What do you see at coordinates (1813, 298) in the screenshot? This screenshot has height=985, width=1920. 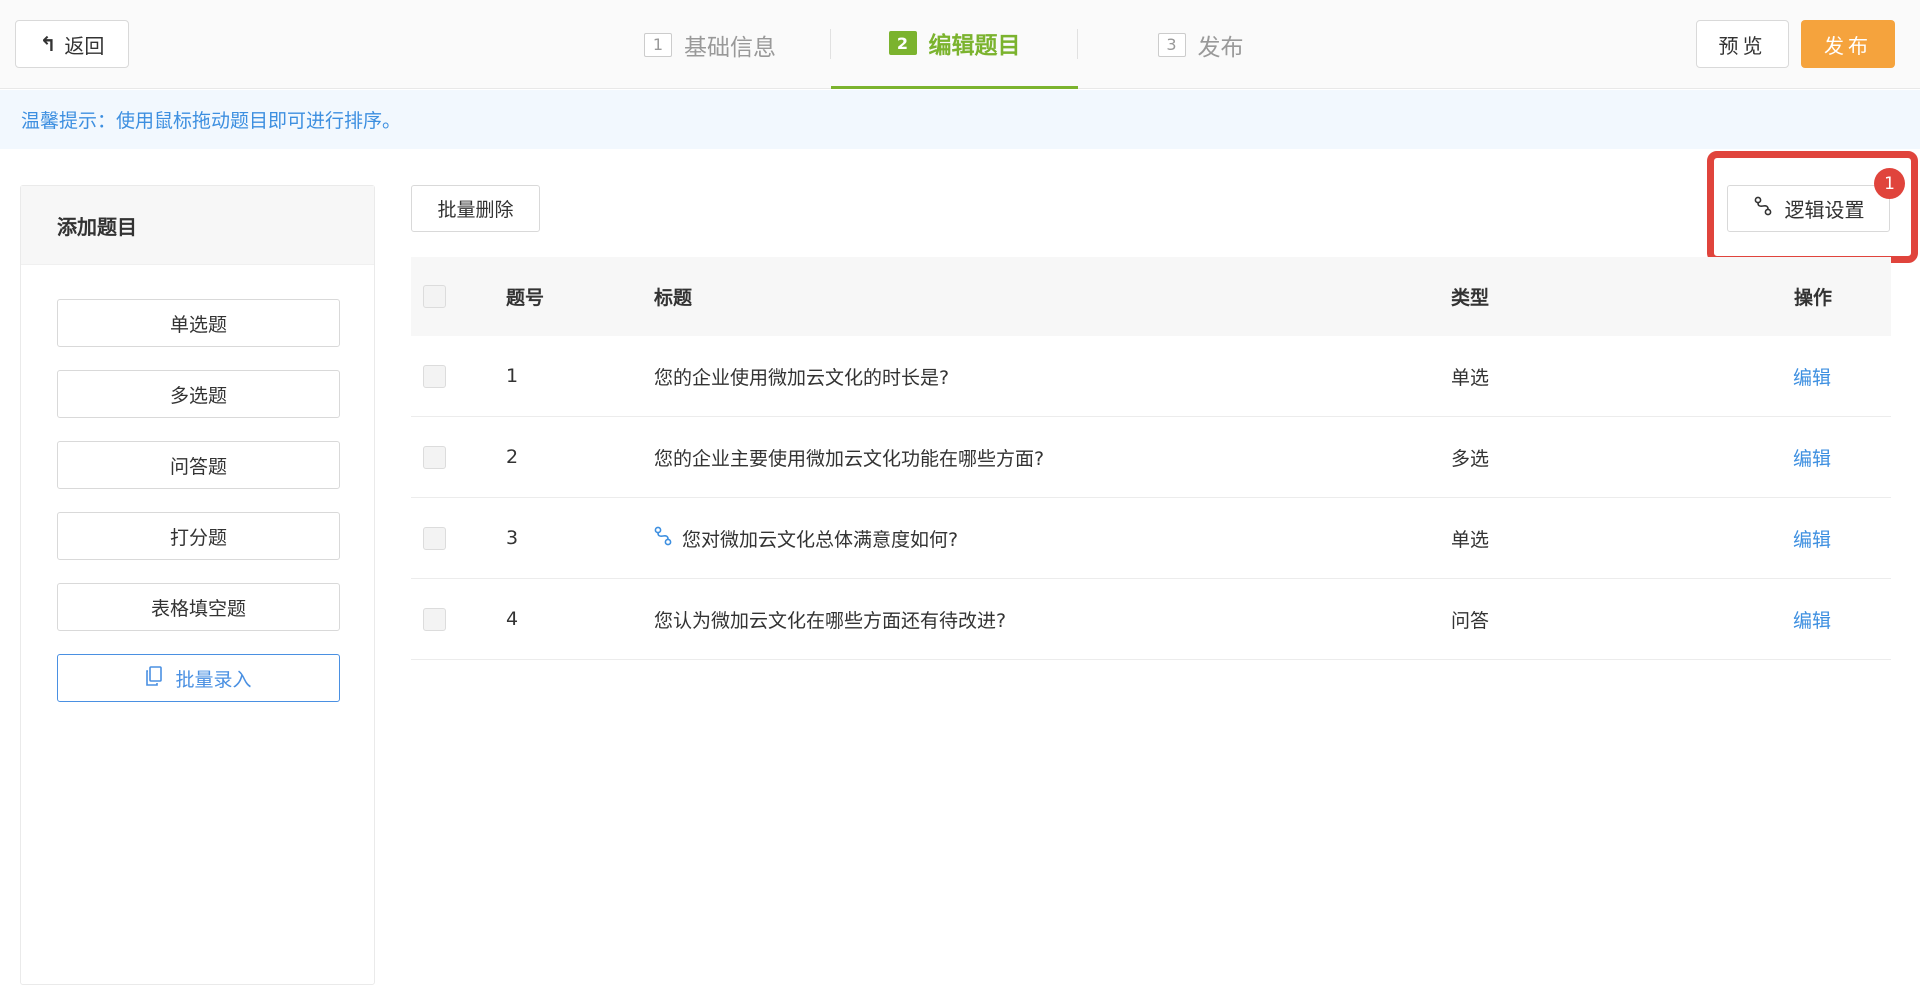 I see `header-op: 操作` at bounding box center [1813, 298].